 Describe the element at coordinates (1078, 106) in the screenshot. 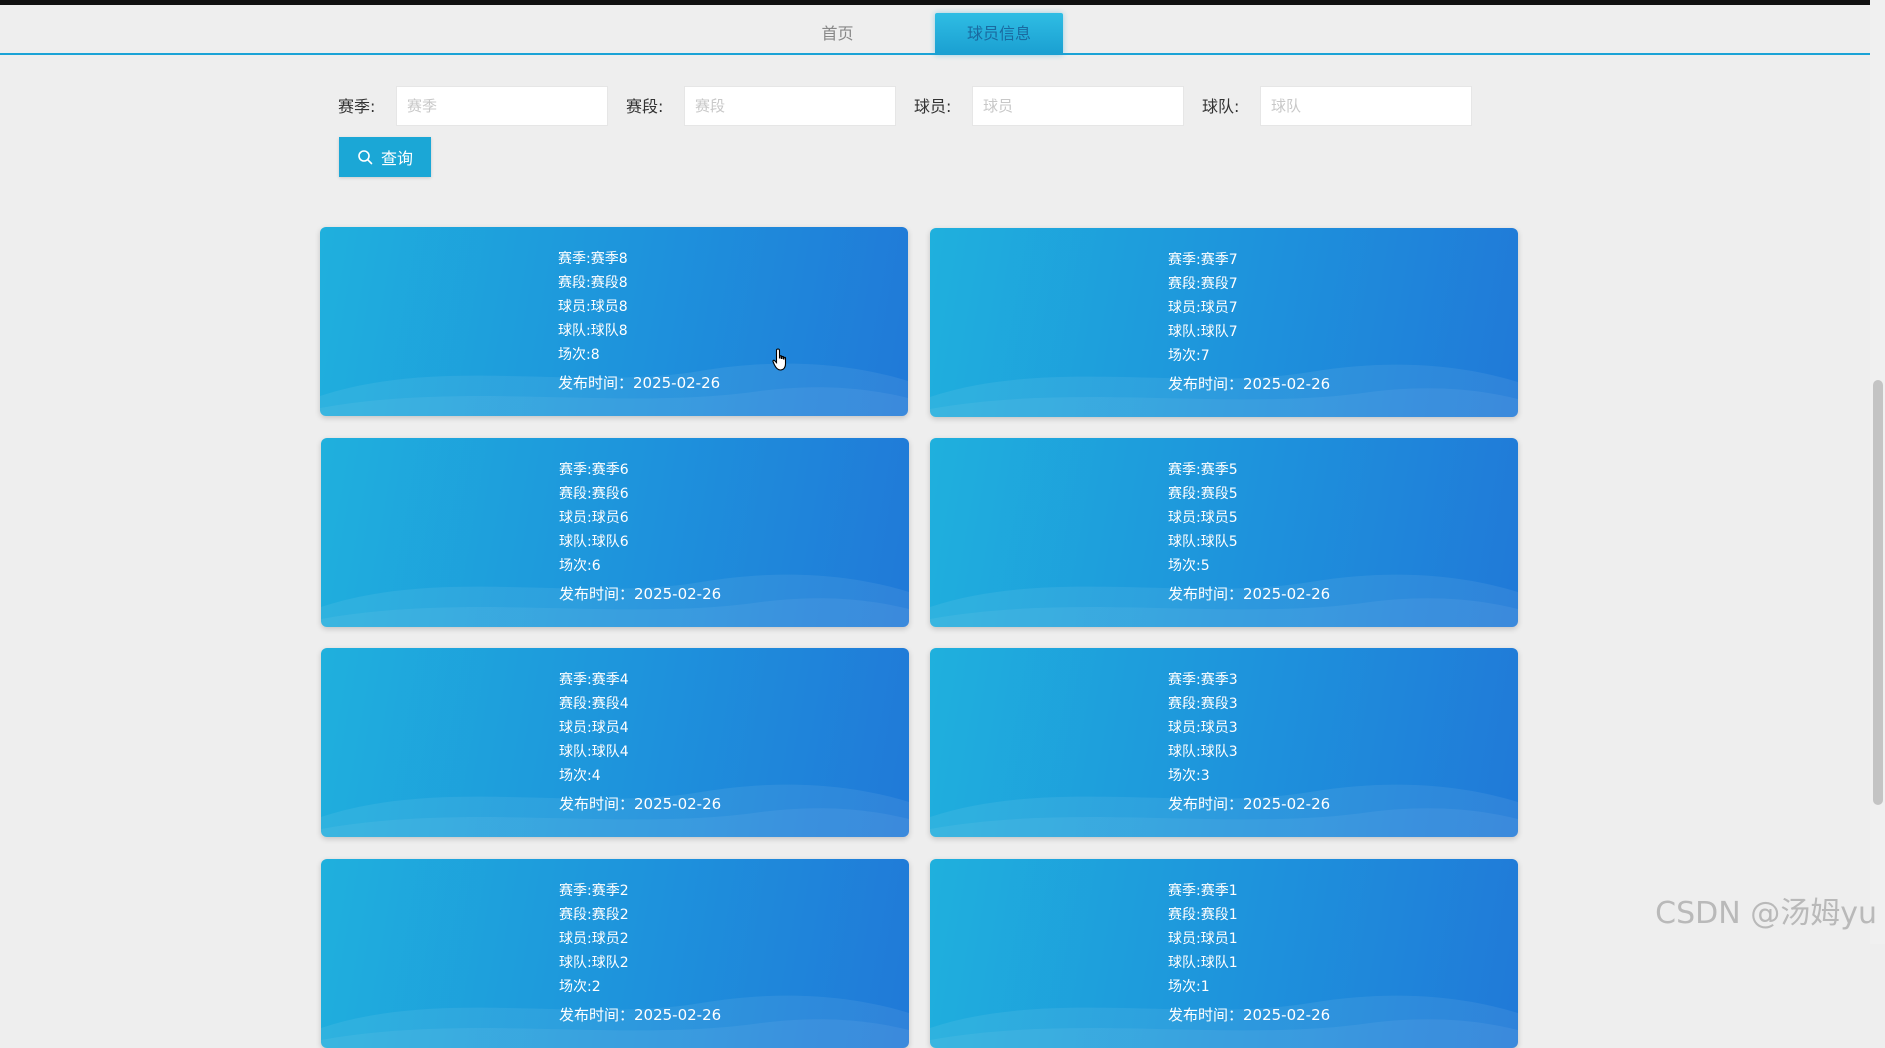

I see `player-input` at that location.